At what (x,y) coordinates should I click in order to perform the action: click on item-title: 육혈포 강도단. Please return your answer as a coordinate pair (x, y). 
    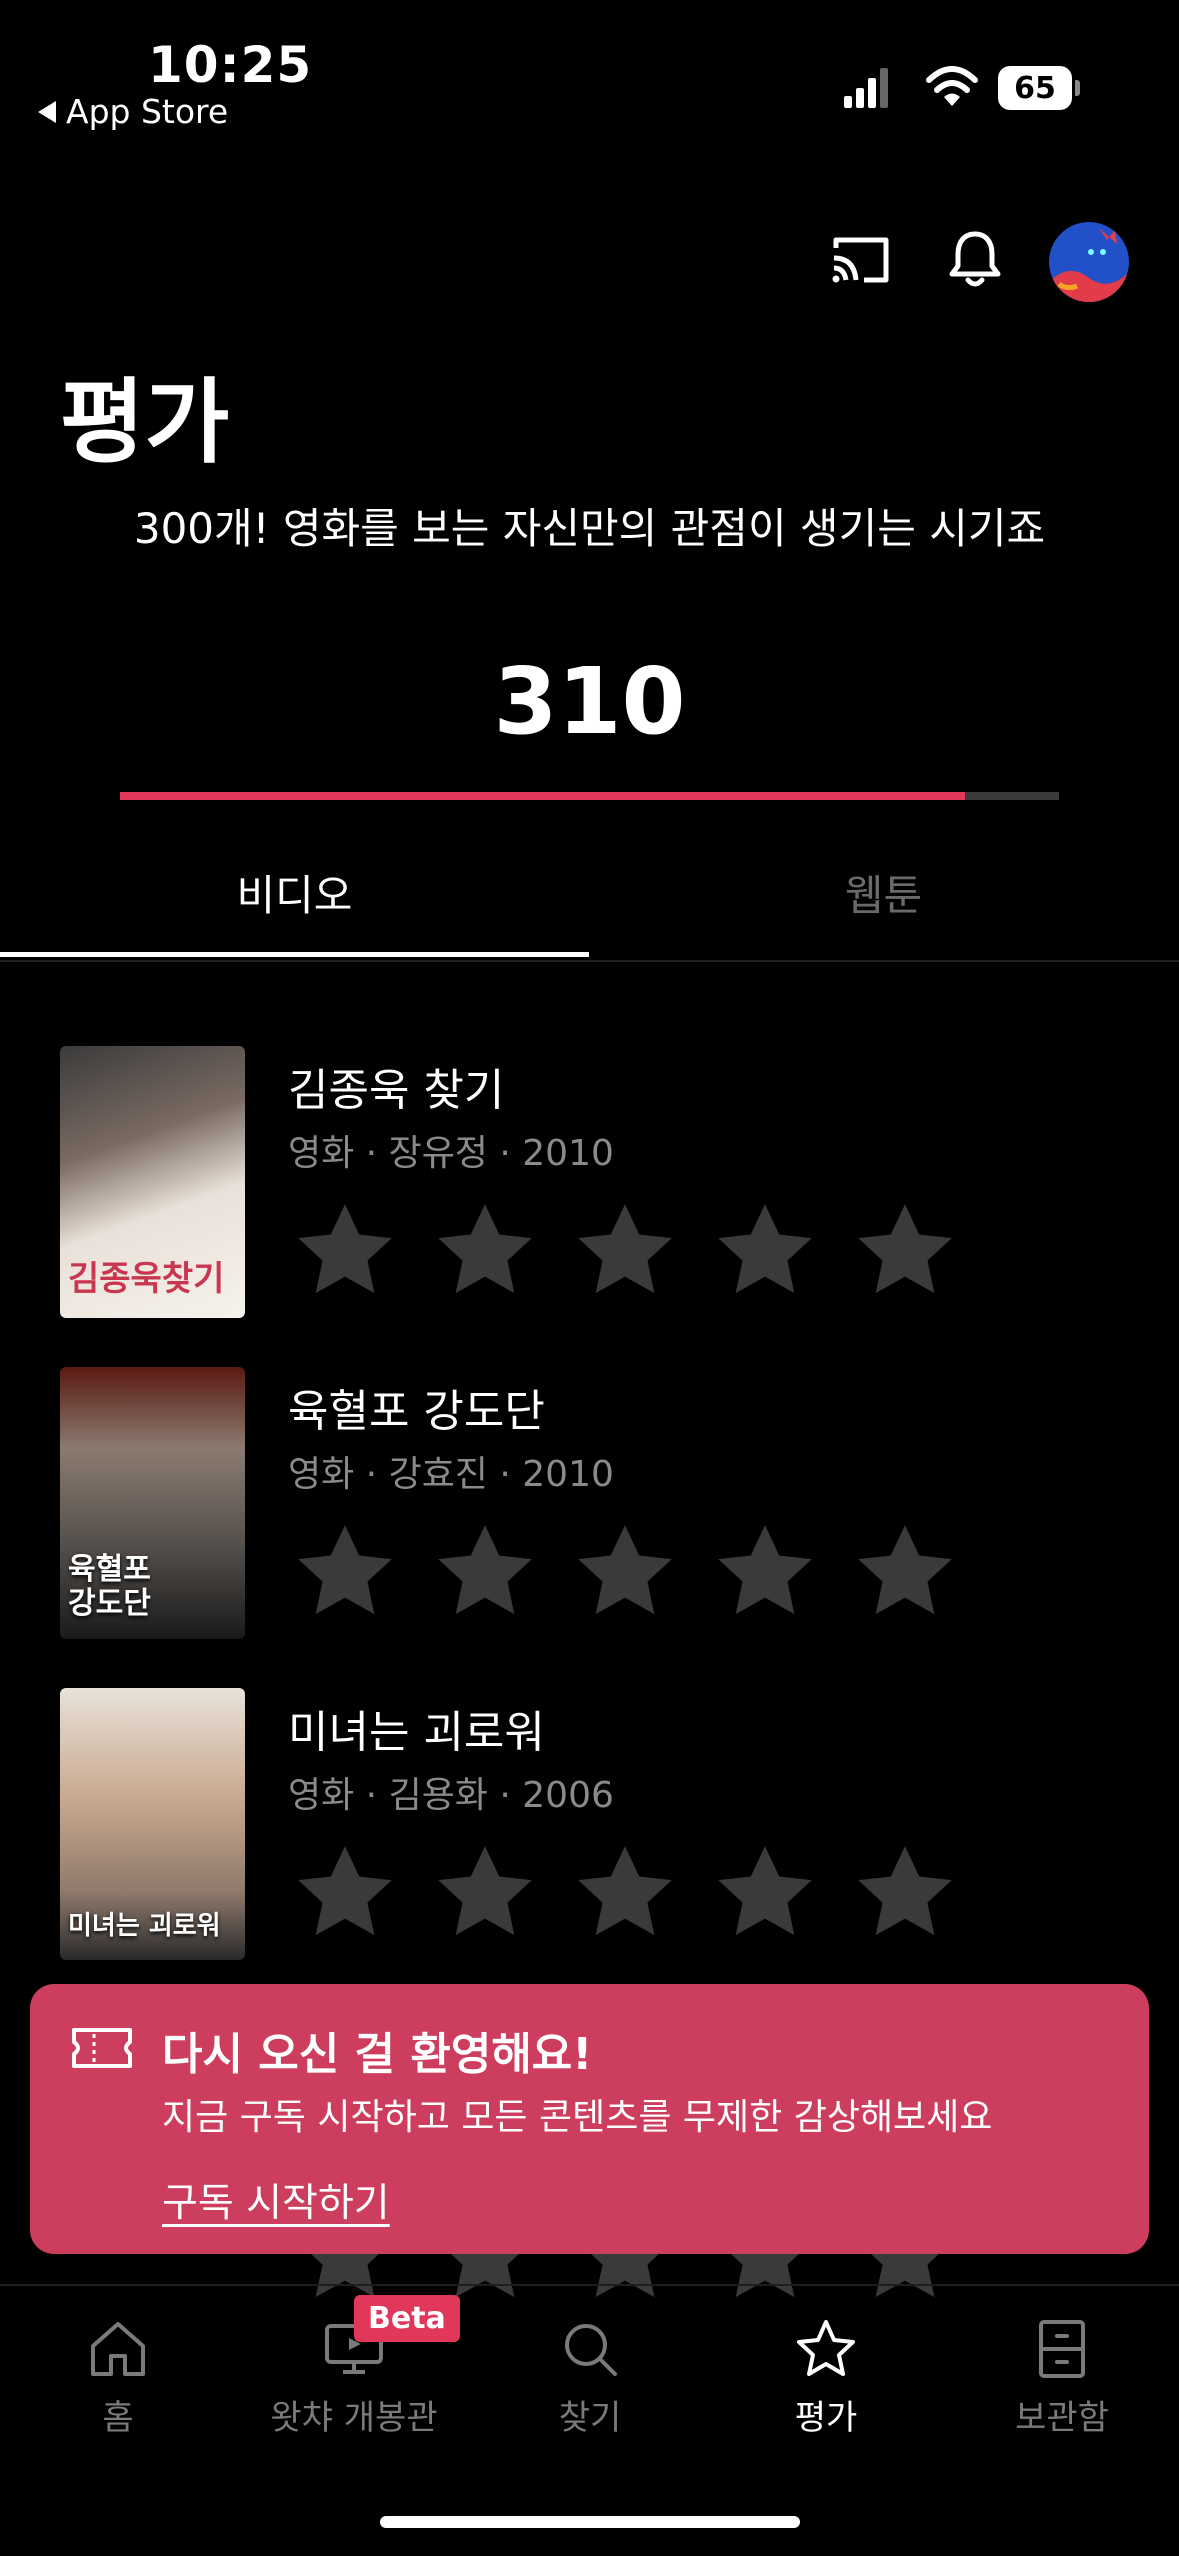
    Looking at the image, I should click on (416, 1411).